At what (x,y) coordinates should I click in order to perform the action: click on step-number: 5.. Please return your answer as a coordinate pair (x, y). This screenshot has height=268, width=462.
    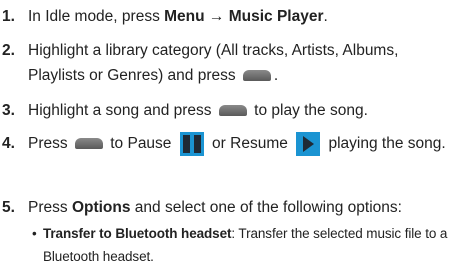
    Looking at the image, I should click on (8, 207).